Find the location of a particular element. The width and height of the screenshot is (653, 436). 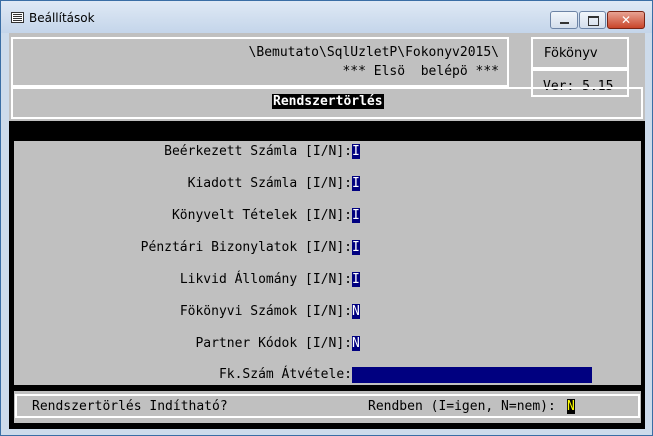

field-label-beerkezett: Beérkezett Számla [I/N]: is located at coordinates (258, 151).